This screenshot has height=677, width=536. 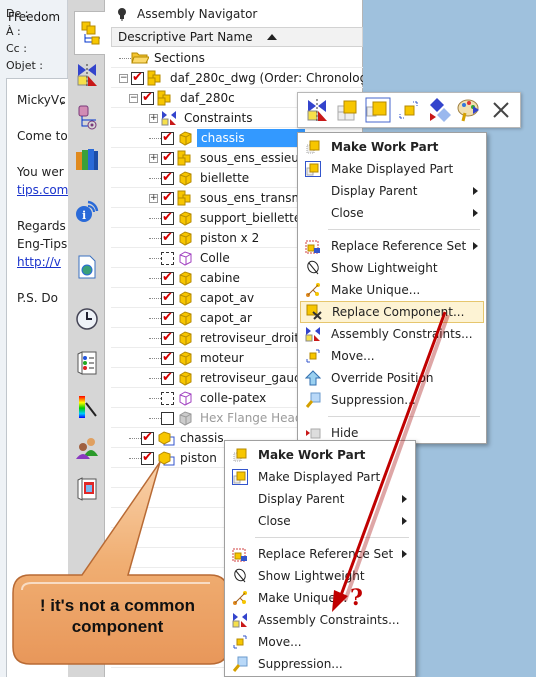 I want to click on tree-node: piston x 2, so click(x=205, y=238).